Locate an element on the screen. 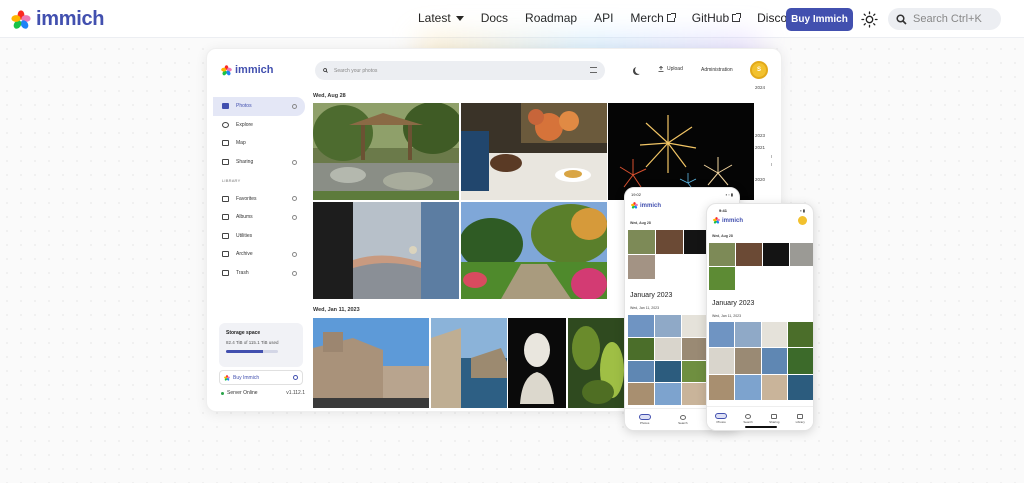  administration-link: Administration is located at coordinates (717, 70).